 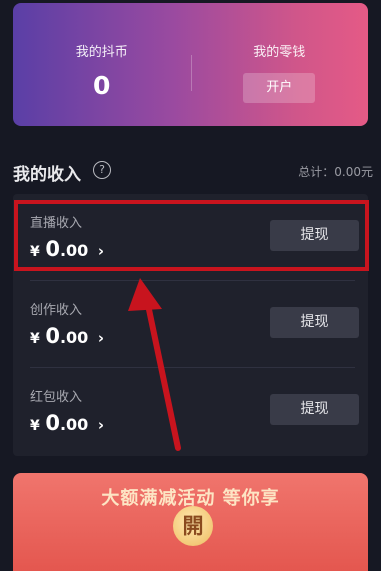 I want to click on coins-label: 我的抖币, so click(x=101, y=52).